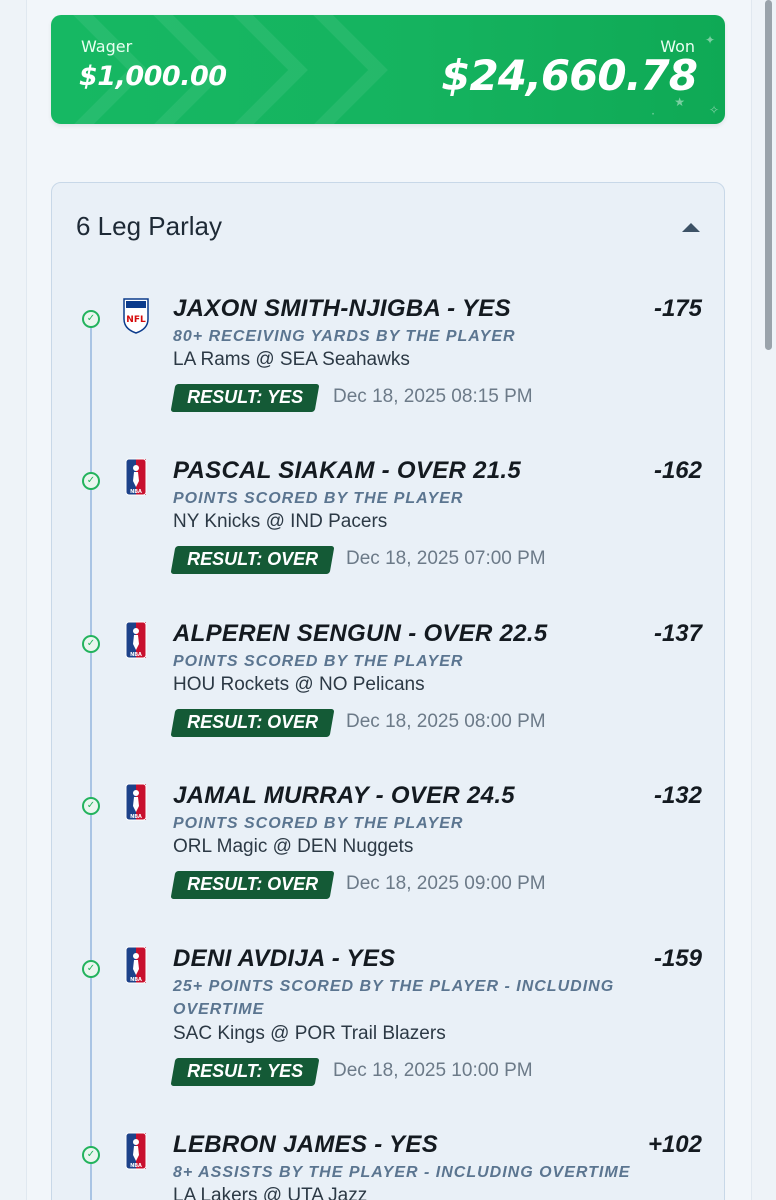 This screenshot has height=1200, width=776. Describe the element at coordinates (433, 1070) in the screenshot. I see `leg-date: Dec 18, 2025 10:00 PM` at that location.